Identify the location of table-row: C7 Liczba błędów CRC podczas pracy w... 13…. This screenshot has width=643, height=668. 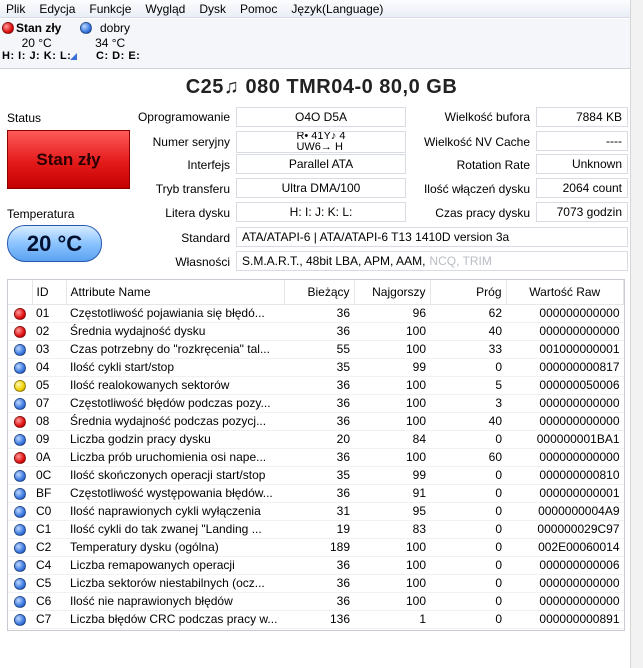
(316, 619).